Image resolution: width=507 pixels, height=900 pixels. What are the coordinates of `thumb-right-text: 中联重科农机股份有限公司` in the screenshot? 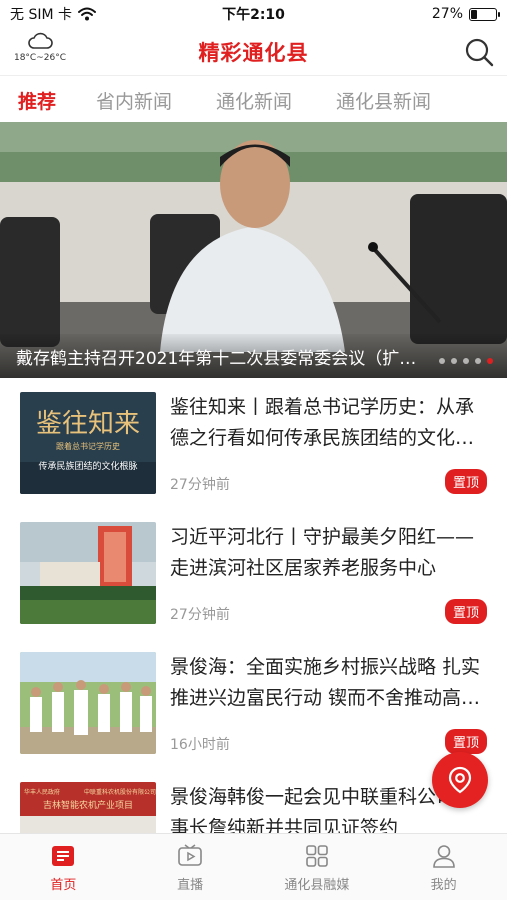 It's located at (120, 792).